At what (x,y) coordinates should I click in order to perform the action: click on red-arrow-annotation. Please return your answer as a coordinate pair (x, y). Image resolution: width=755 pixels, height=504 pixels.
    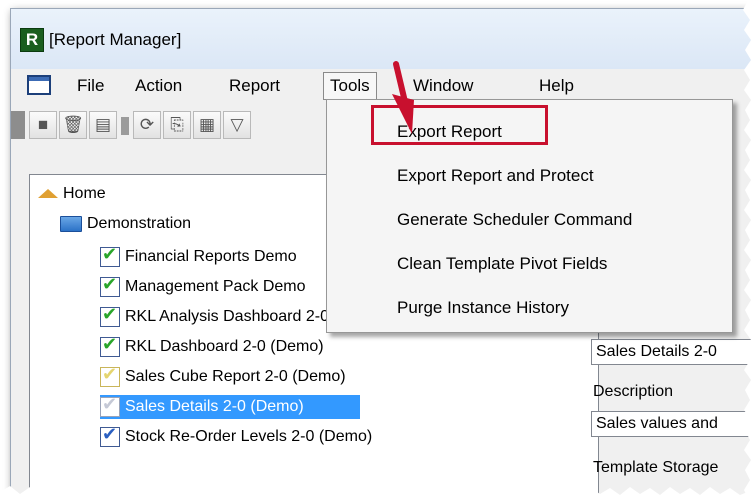
    Looking at the image, I should click on (403, 97).